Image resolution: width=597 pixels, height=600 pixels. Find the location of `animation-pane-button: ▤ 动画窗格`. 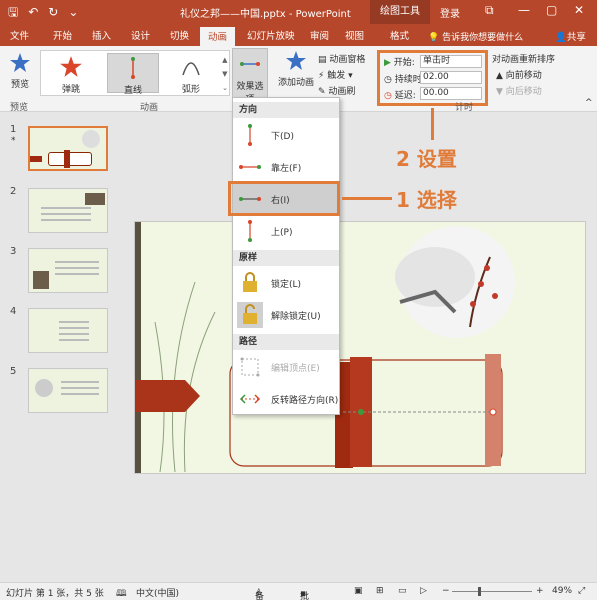

animation-pane-button: ▤ 动画窗格 is located at coordinates (341, 58).